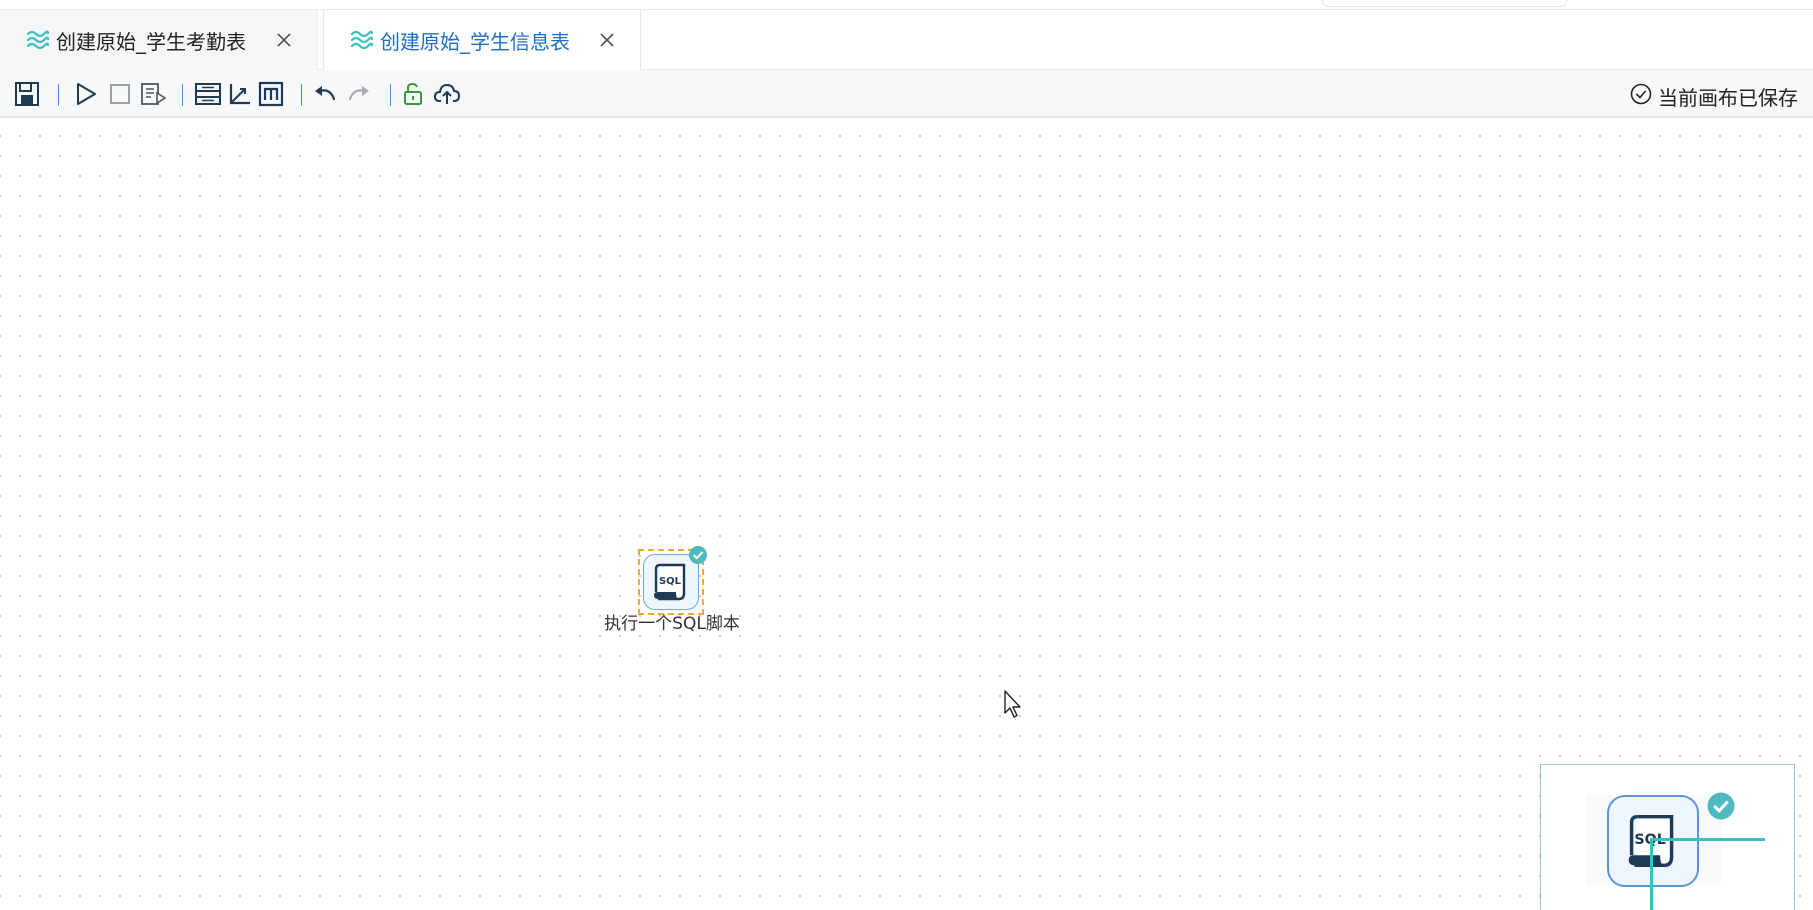 The width and height of the screenshot is (1813, 910). Describe the element at coordinates (208, 94) in the screenshot. I see `table-view-icon` at that location.